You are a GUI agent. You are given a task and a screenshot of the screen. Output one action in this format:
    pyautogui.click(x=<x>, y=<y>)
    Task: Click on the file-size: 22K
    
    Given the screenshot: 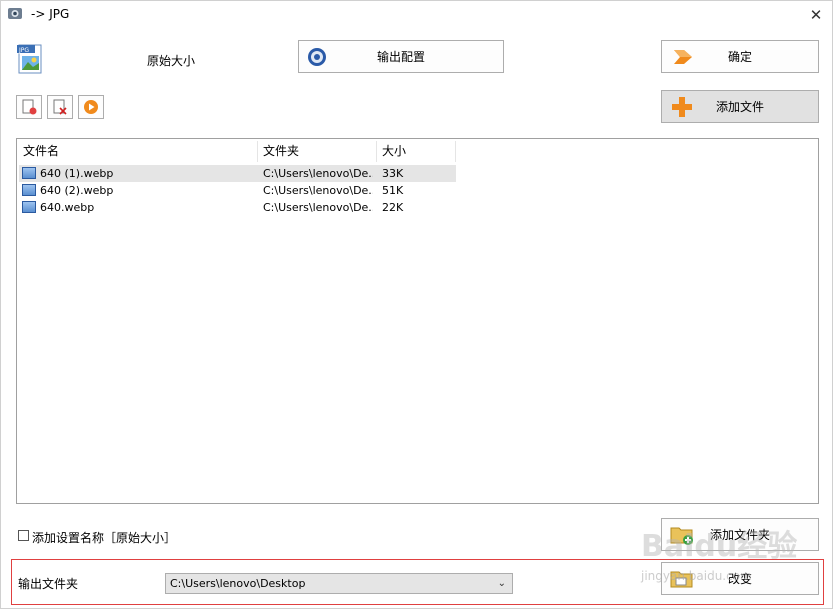 What is the action you would take?
    pyautogui.click(x=393, y=207)
    